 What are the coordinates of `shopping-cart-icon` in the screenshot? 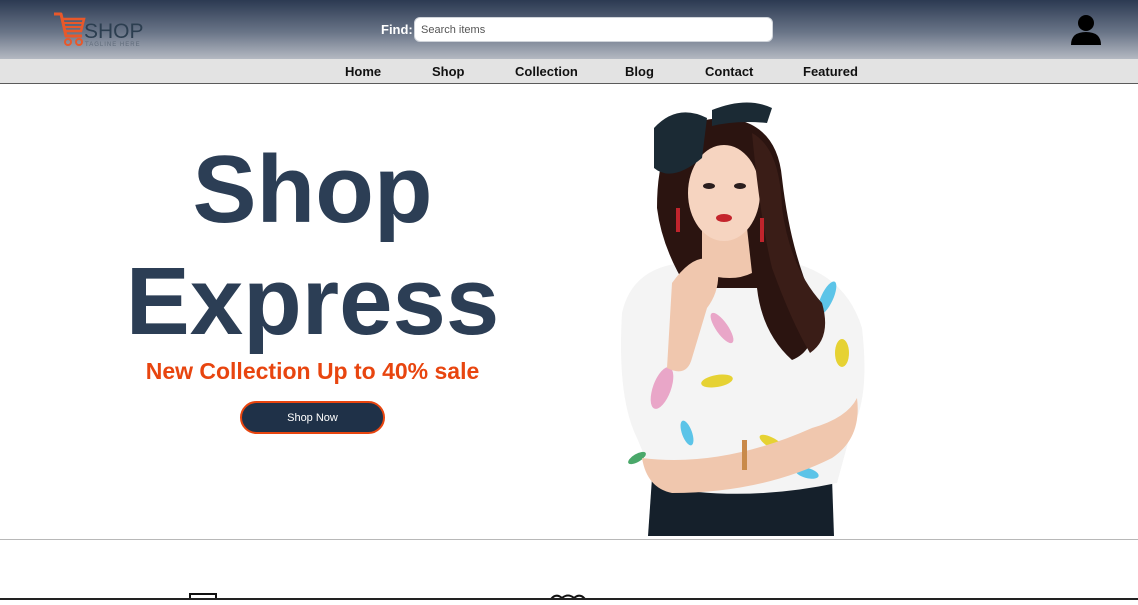 It's located at (70, 29).